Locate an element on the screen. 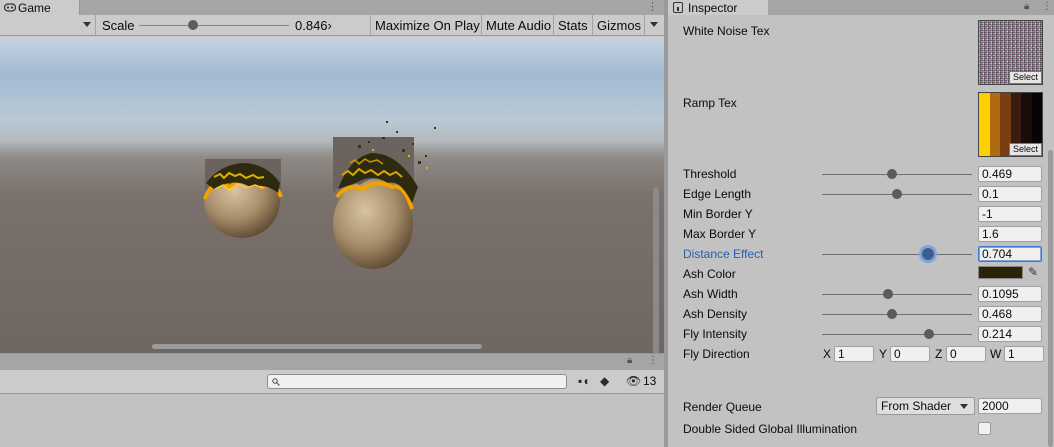 The height and width of the screenshot is (447, 1054). scale-label: Scale is located at coordinates (118, 25).